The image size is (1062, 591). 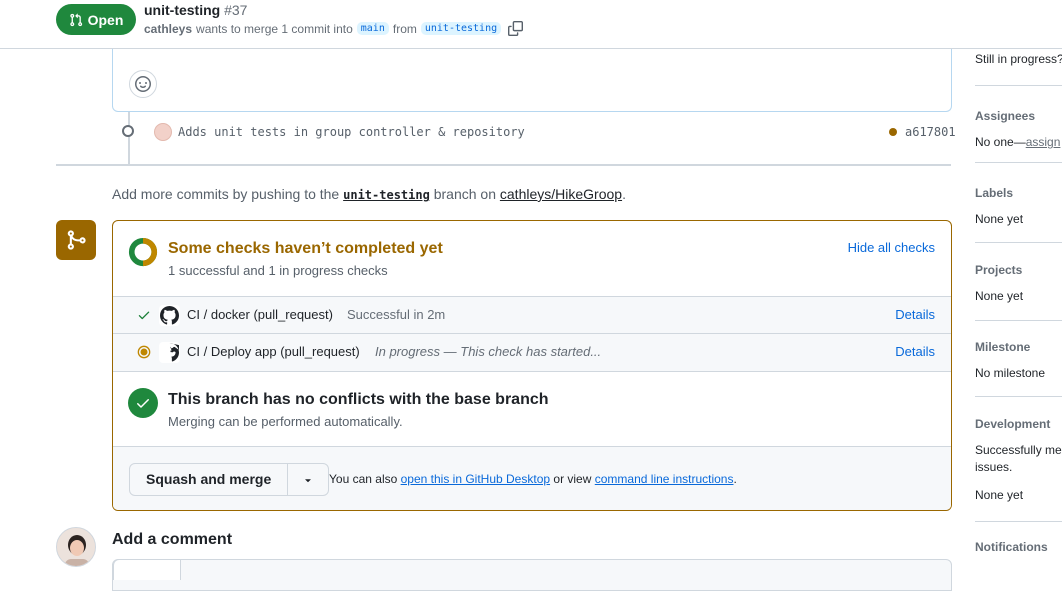 I want to click on sidebar-development-line2: issues., so click(x=994, y=467).